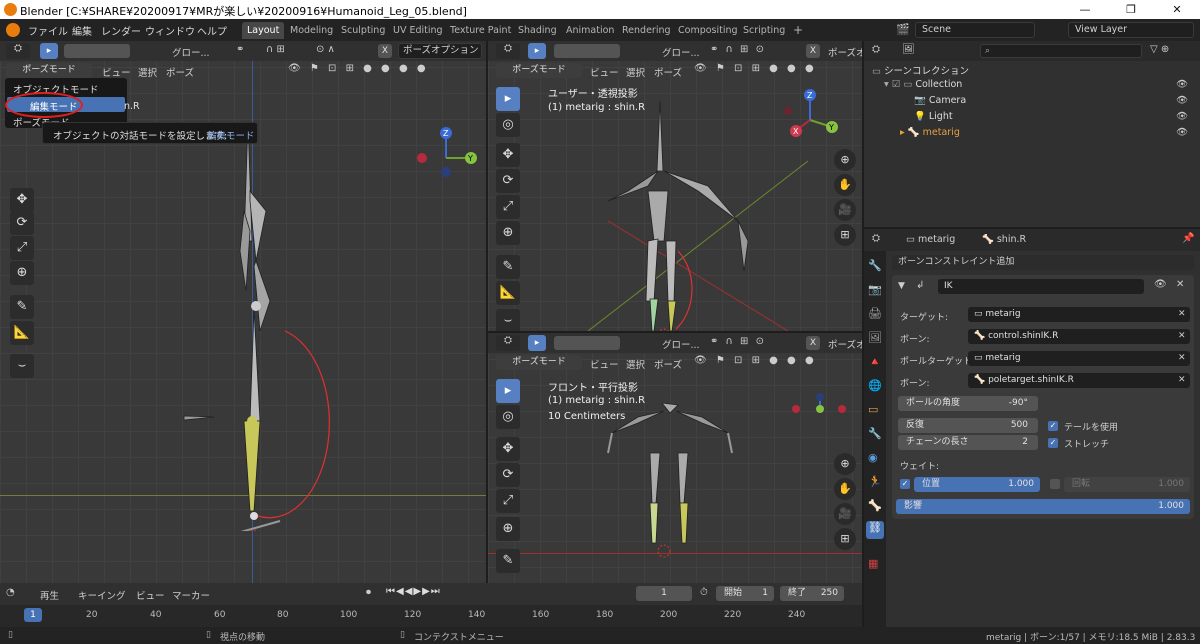 The width and height of the screenshot is (1200, 644). What do you see at coordinates (383, 70) in the screenshot?
I see `viewport-shading-icons: 👁 ⚑ ⊡ ⊞ ● ● ● ●` at bounding box center [383, 70].